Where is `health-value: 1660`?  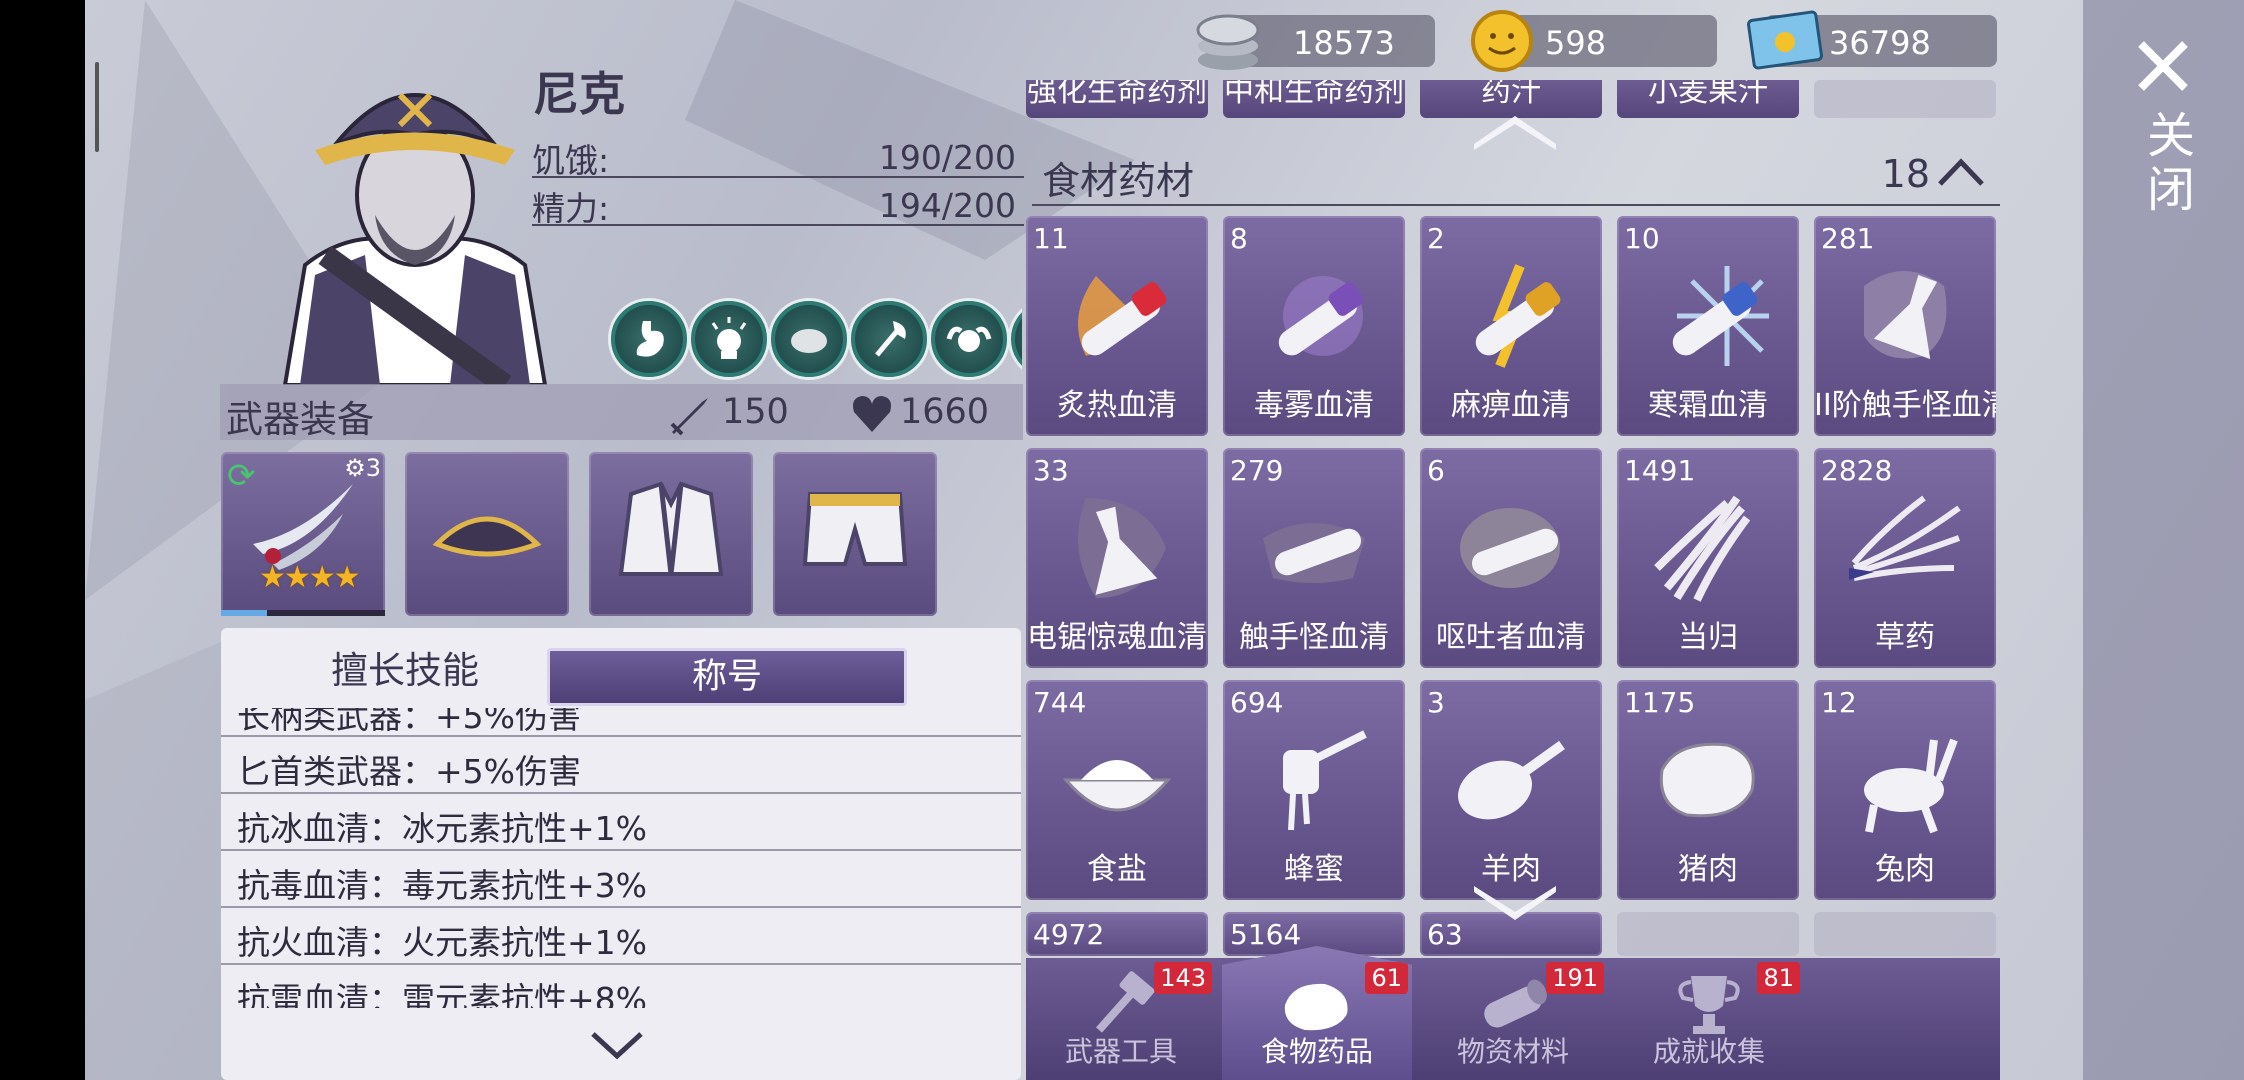 health-value: 1660 is located at coordinates (945, 412).